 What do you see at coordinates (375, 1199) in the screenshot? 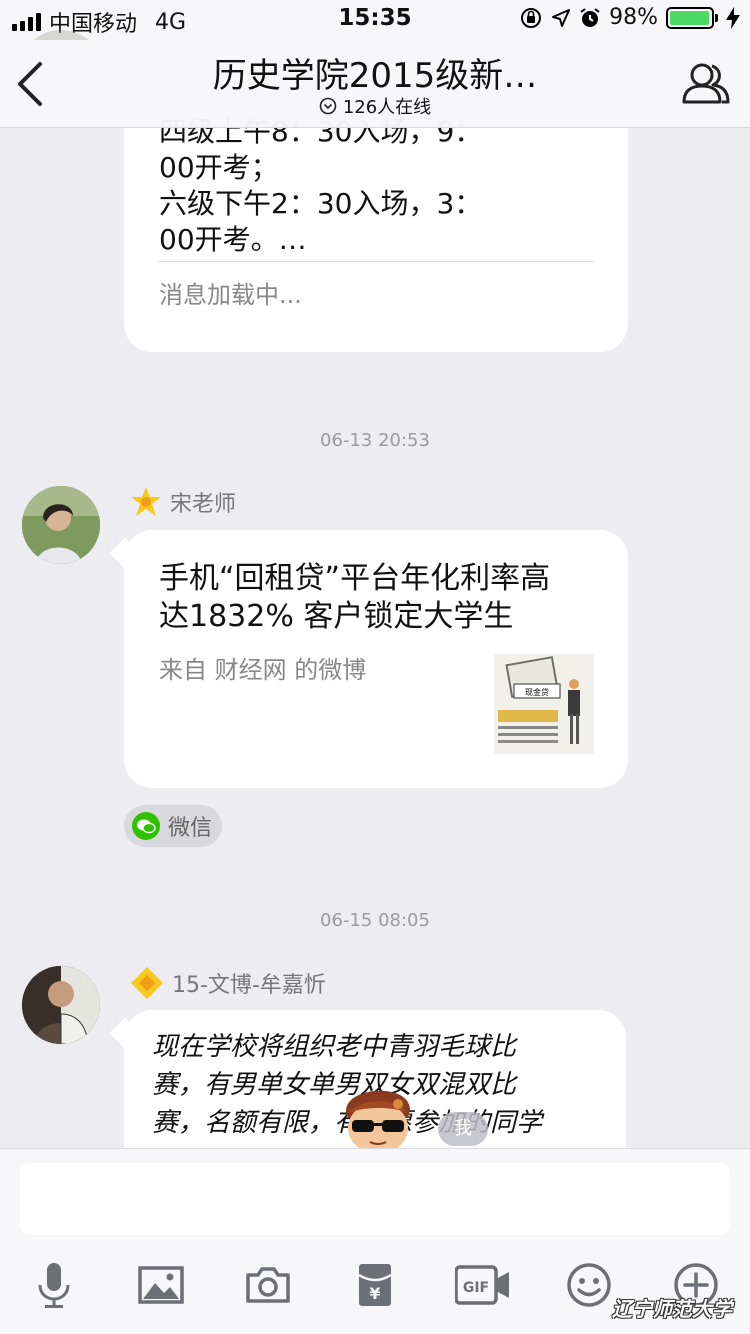
I see `message-input` at bounding box center [375, 1199].